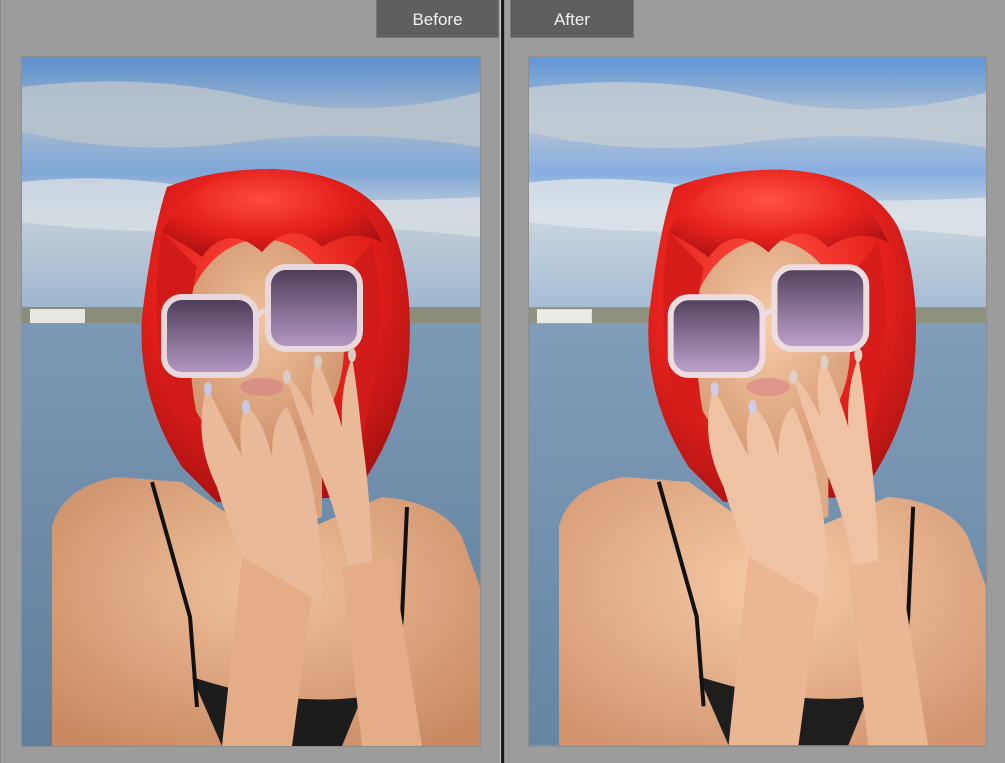 The width and height of the screenshot is (1005, 763). Describe the element at coordinates (437, 19) in the screenshot. I see `before-tab: Before` at that location.